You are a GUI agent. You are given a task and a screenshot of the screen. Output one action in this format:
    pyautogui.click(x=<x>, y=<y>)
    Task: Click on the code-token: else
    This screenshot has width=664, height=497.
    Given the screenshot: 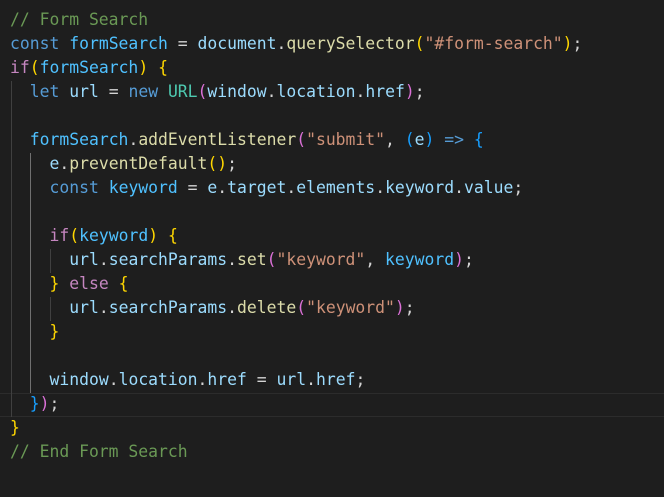 What is the action you would take?
    pyautogui.click(x=89, y=283)
    